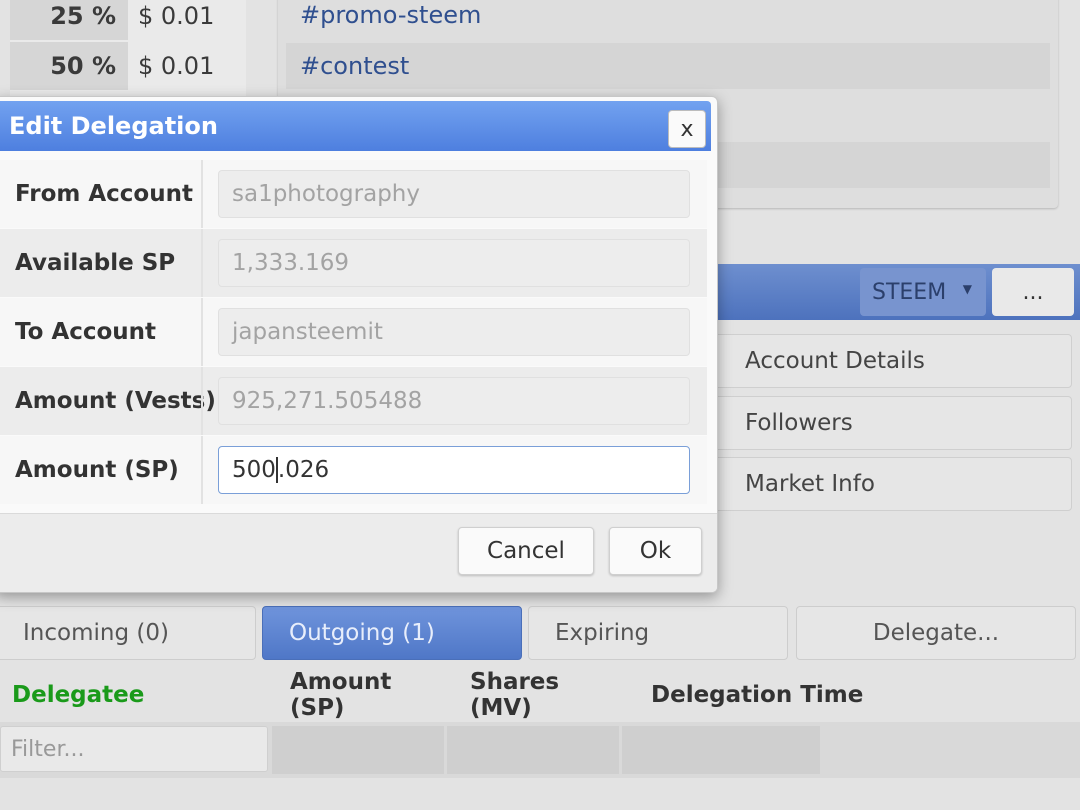 Image resolution: width=1080 pixels, height=810 pixels. I want to click on tag-link: #promo-steem, so click(668, 19).